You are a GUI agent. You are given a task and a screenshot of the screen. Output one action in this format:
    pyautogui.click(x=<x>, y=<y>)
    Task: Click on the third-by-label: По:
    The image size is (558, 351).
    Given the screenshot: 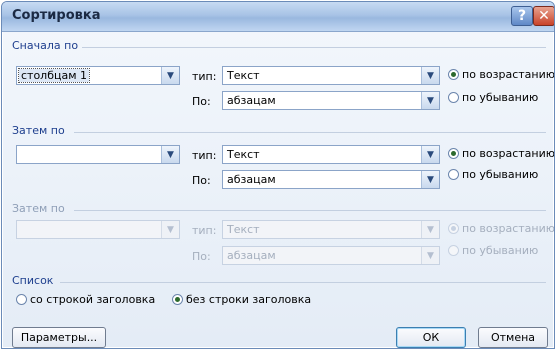 What is the action you would take?
    pyautogui.click(x=201, y=256)
    